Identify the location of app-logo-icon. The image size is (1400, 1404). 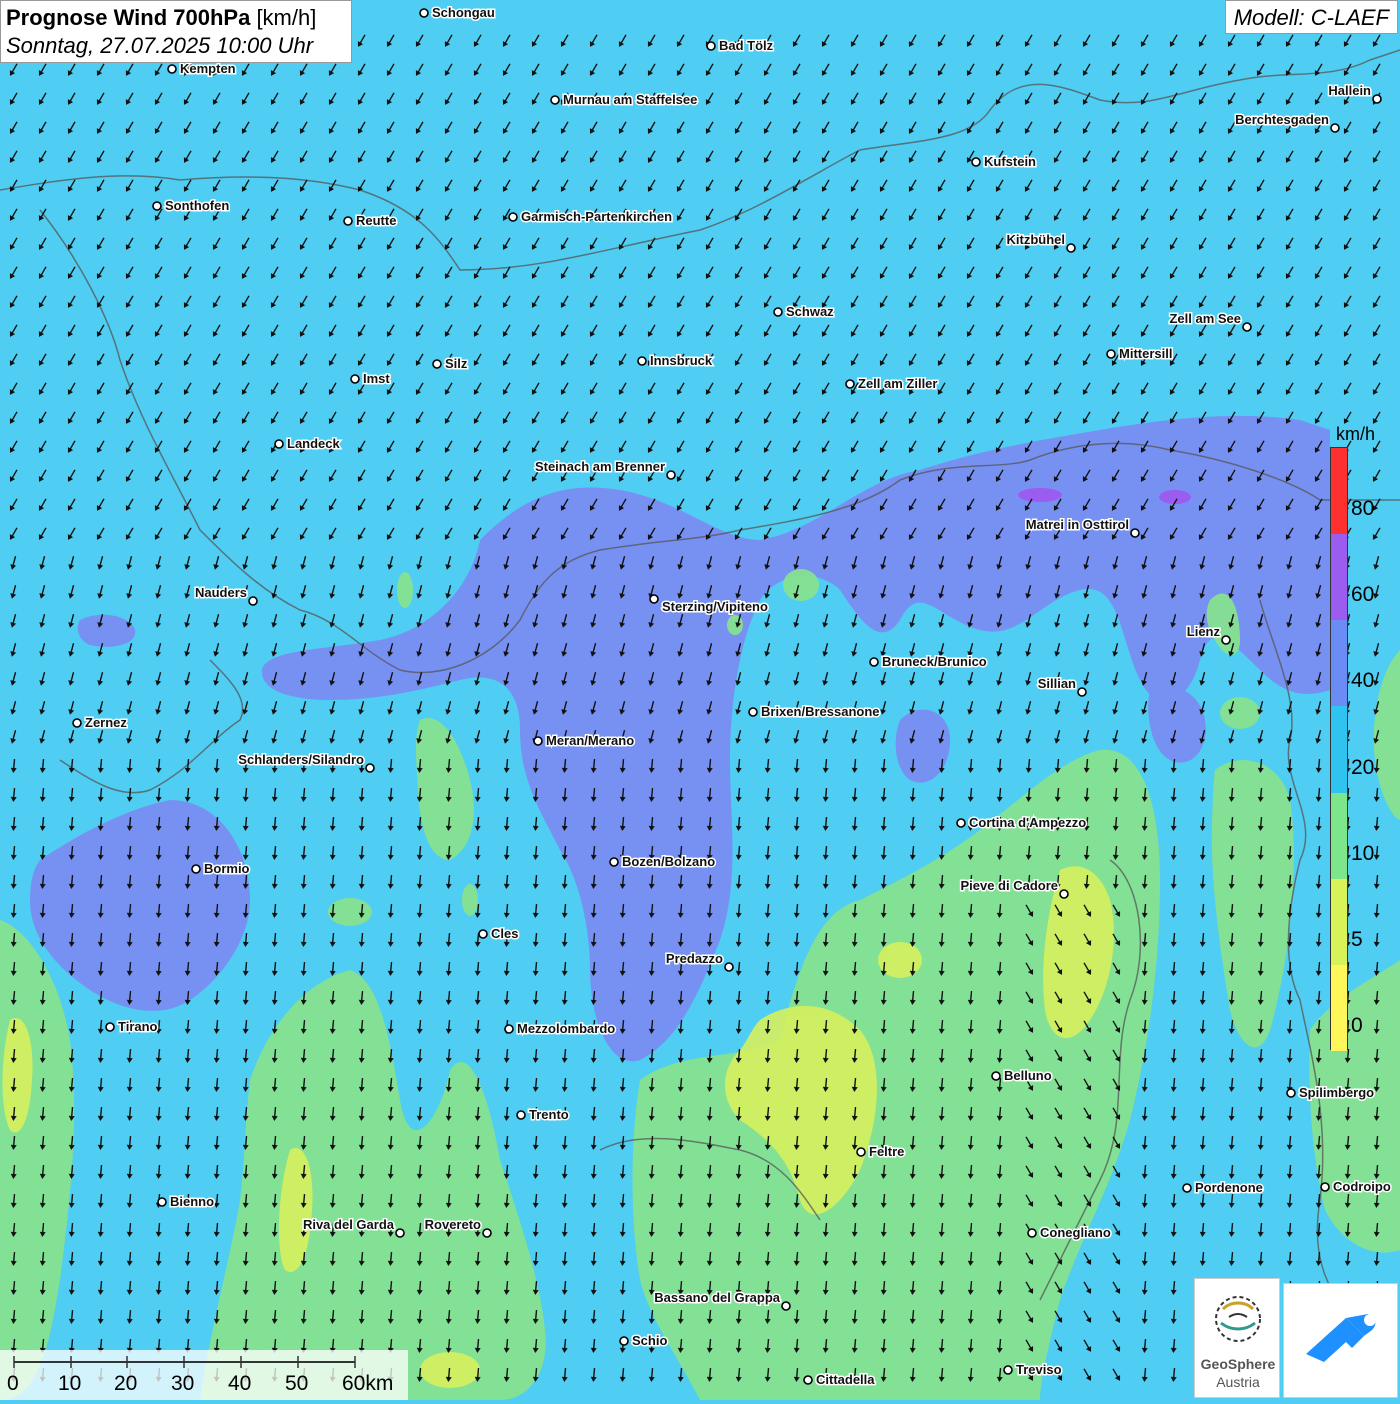
(1341, 1338).